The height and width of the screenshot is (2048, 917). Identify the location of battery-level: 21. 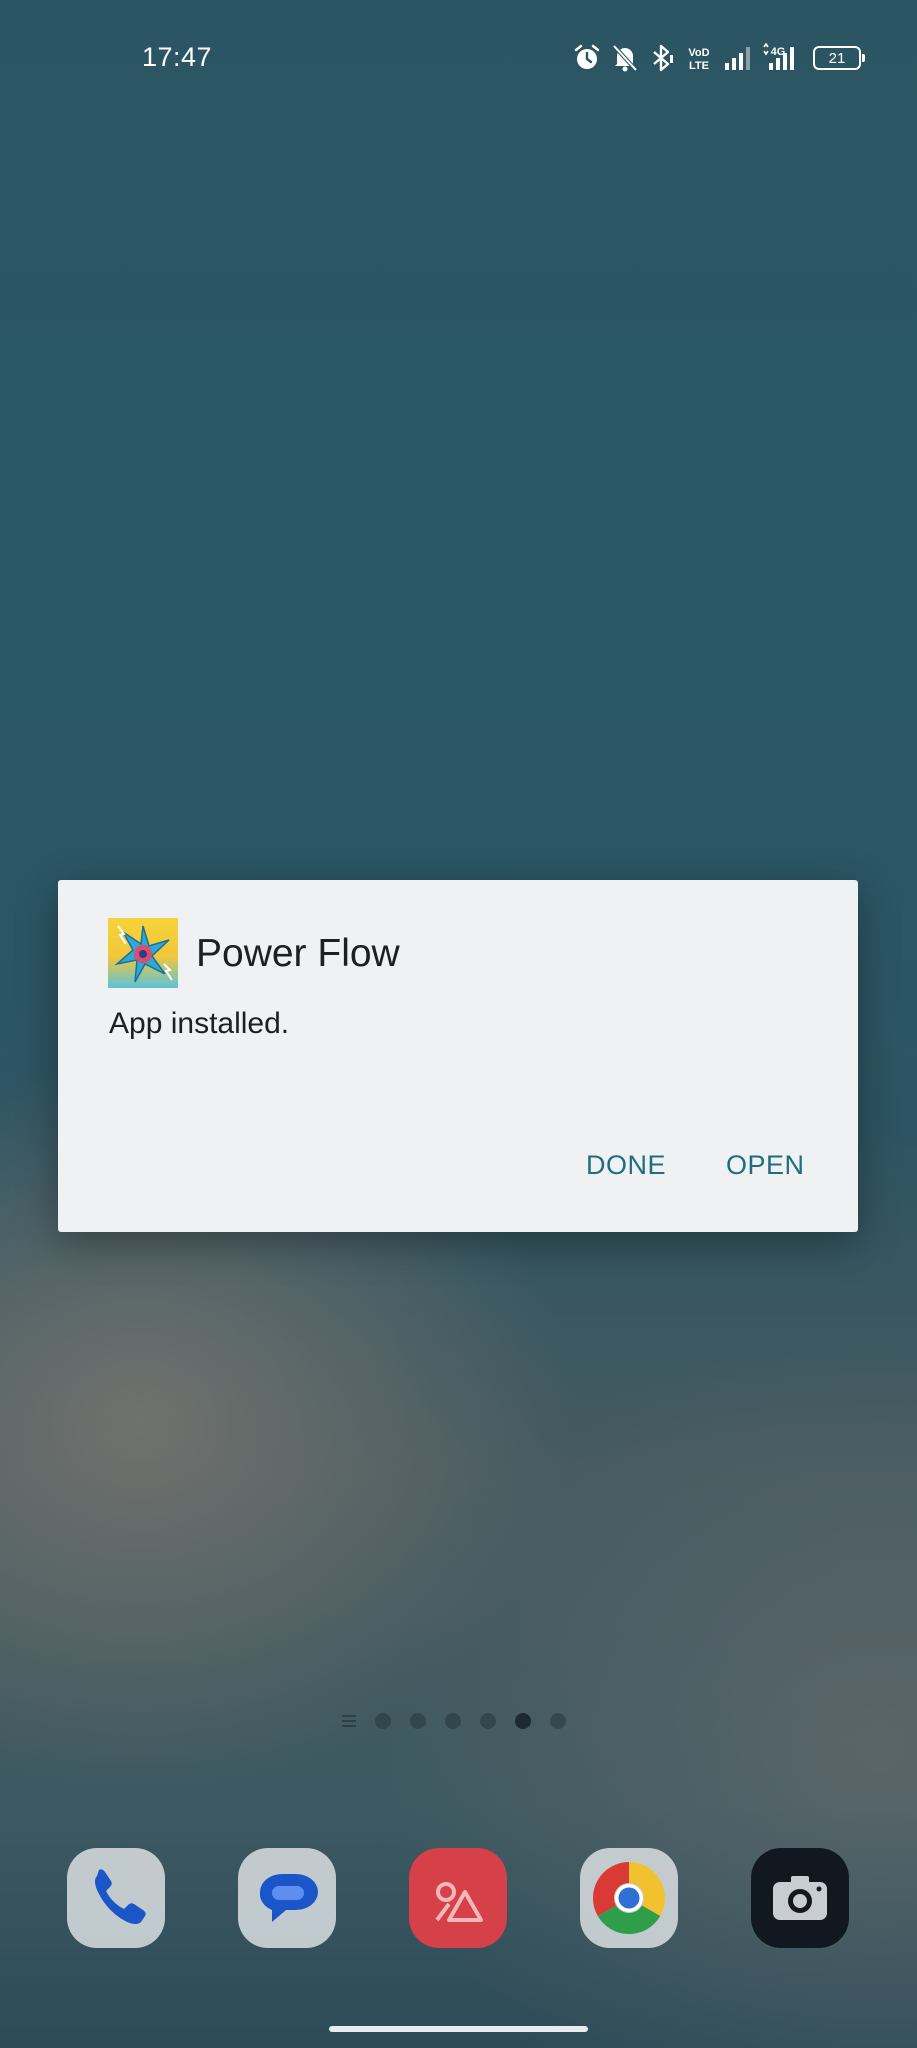
(837, 58).